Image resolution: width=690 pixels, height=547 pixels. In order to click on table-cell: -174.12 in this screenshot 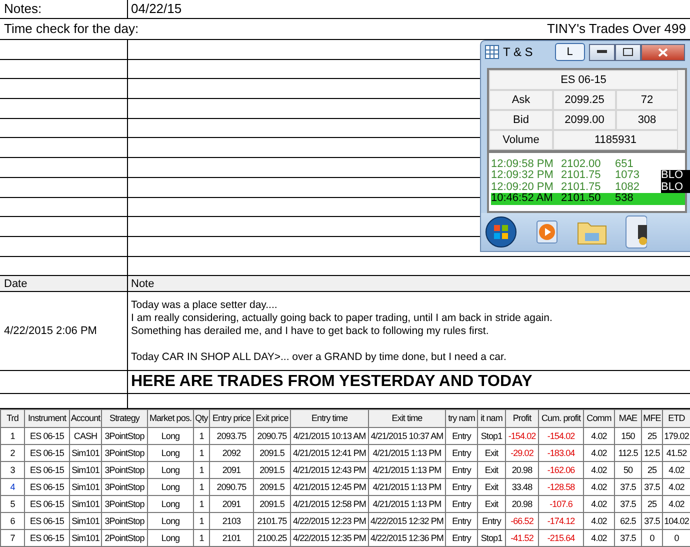, I will do `click(561, 521)`.